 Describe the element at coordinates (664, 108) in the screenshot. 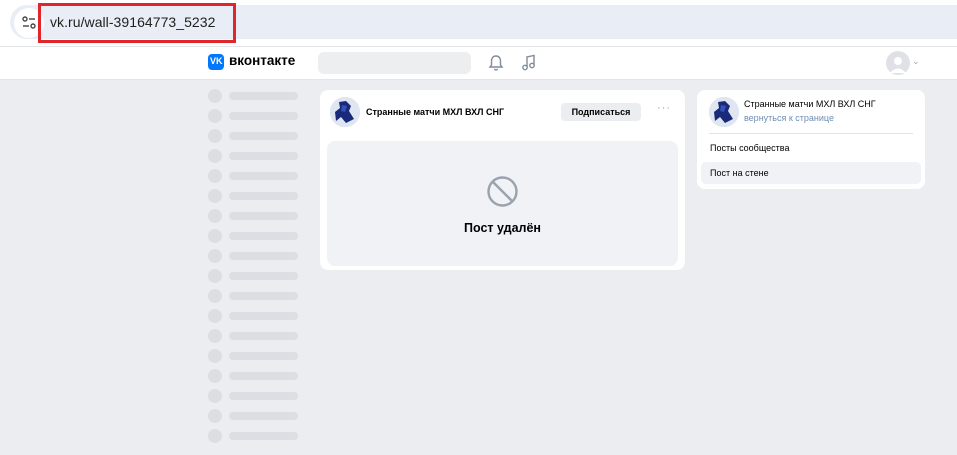

I see `more-options-icon: ···` at that location.